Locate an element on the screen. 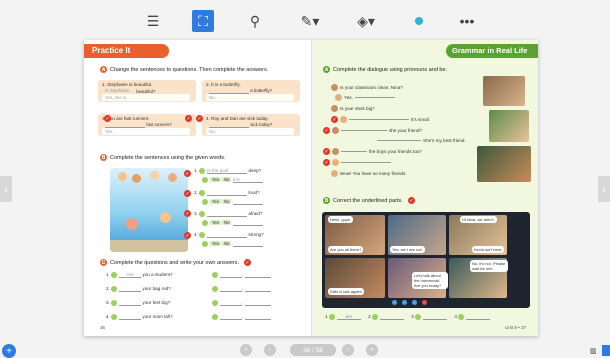 The width and height of the screenshot is (610, 358). answer-field: Yes, is located at coordinates (146, 131).